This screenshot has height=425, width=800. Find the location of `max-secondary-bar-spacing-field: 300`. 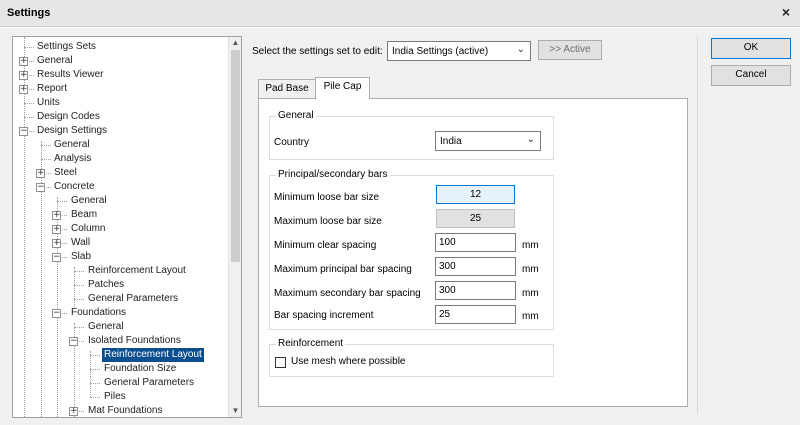

max-secondary-bar-spacing-field: 300 is located at coordinates (475, 290).